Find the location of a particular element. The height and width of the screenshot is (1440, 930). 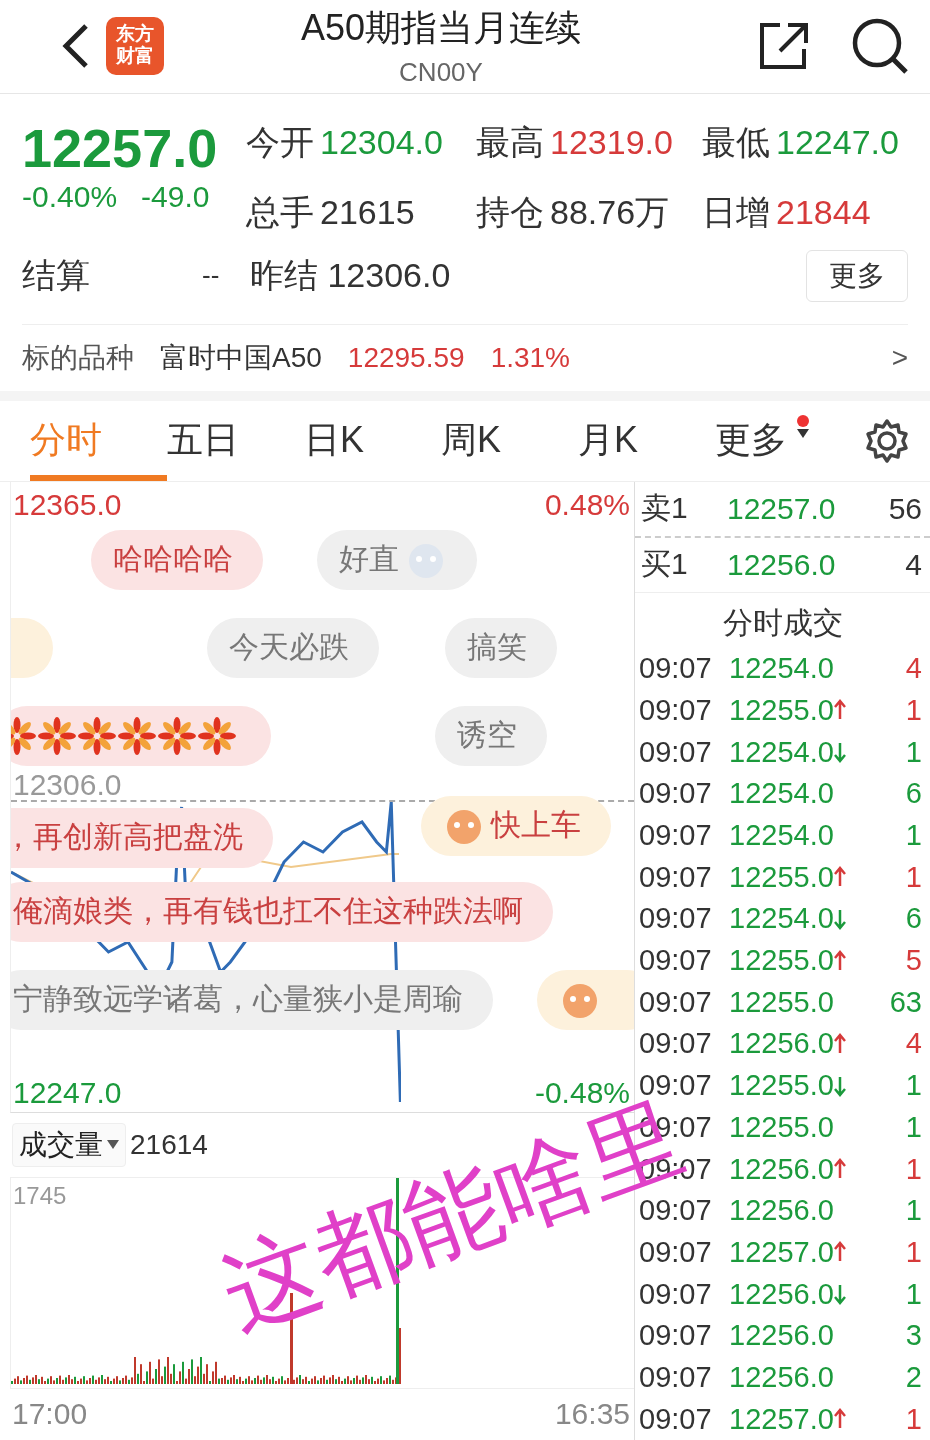

app-logo: 东方财富 is located at coordinates (135, 46).